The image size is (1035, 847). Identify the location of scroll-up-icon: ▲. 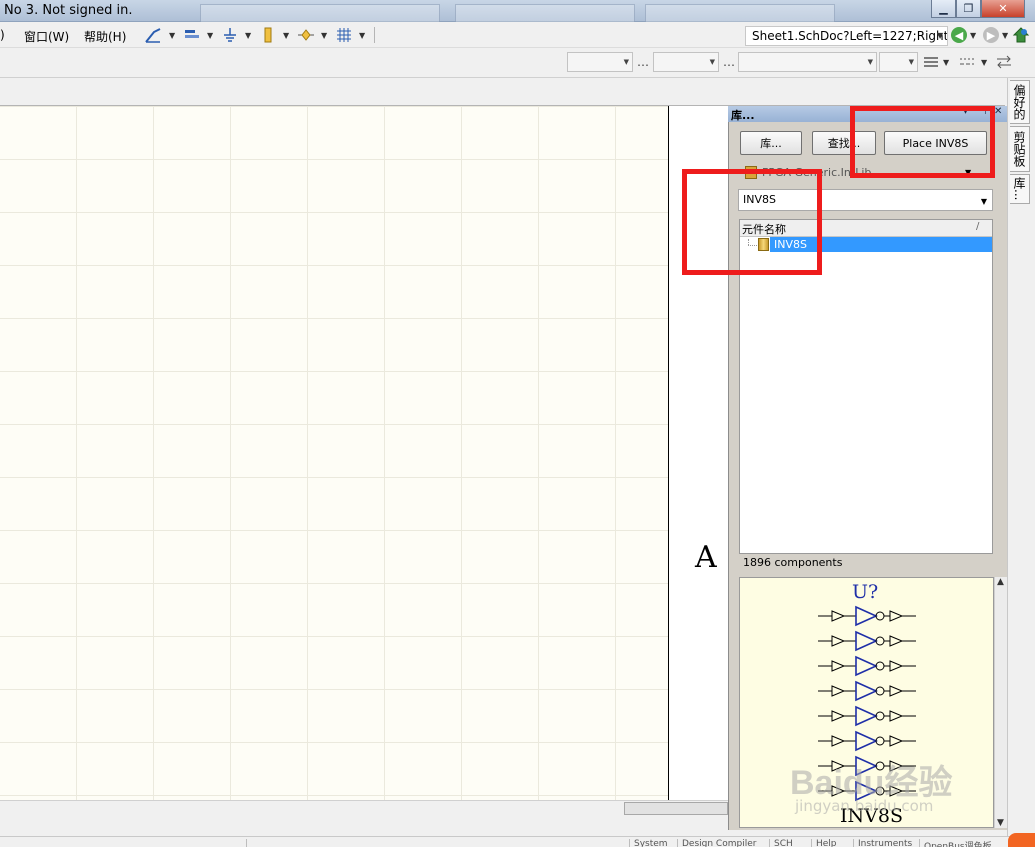
(1000, 582).